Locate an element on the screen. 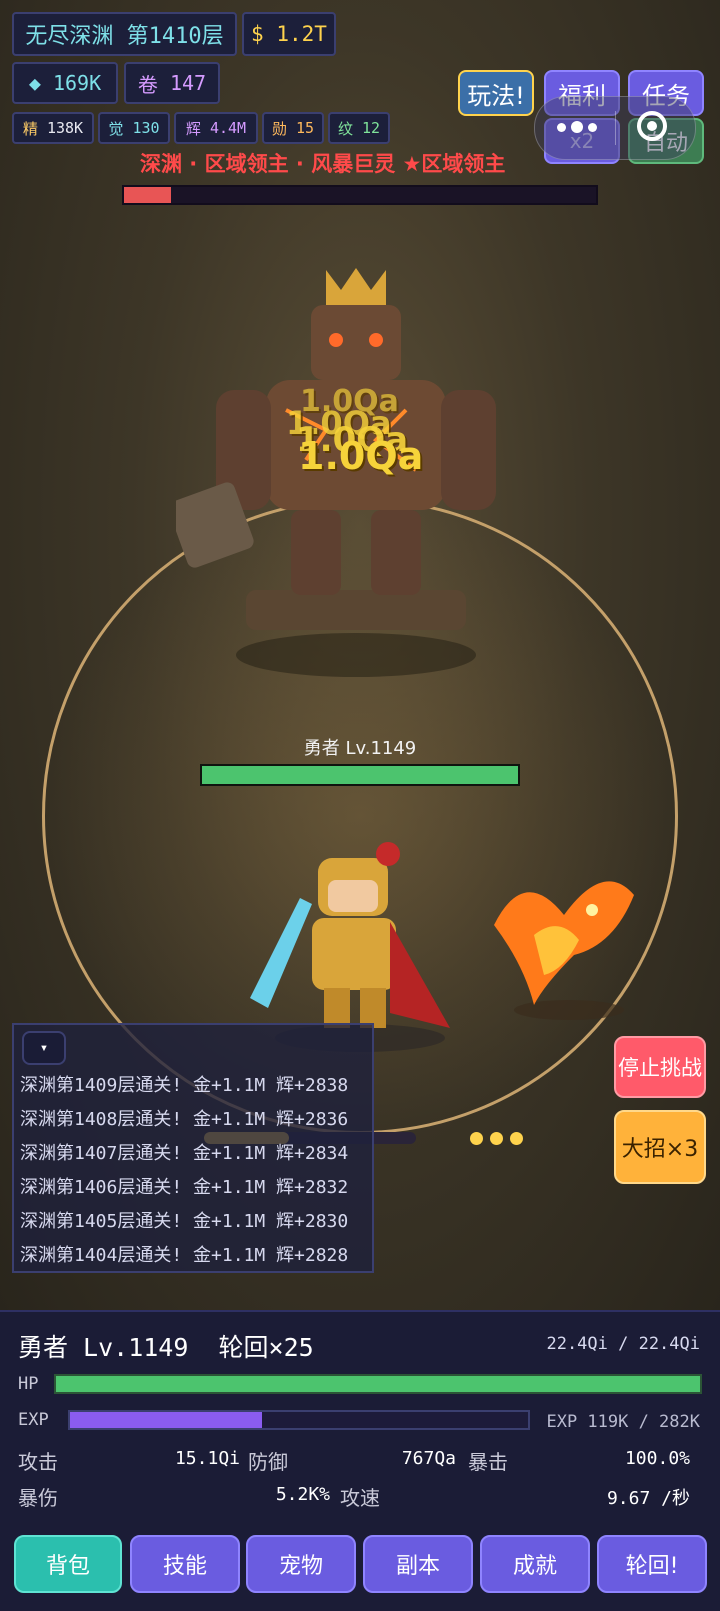  log-line: 深渊第1405层通关! 金+1.1M 辉+2830 is located at coordinates (184, 1221).